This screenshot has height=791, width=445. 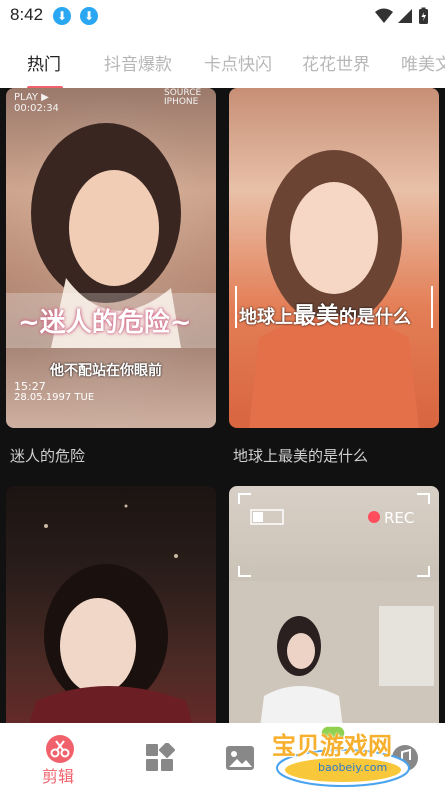 I want to click on overlay-title-emphasis: 最美, so click(x=316, y=316).